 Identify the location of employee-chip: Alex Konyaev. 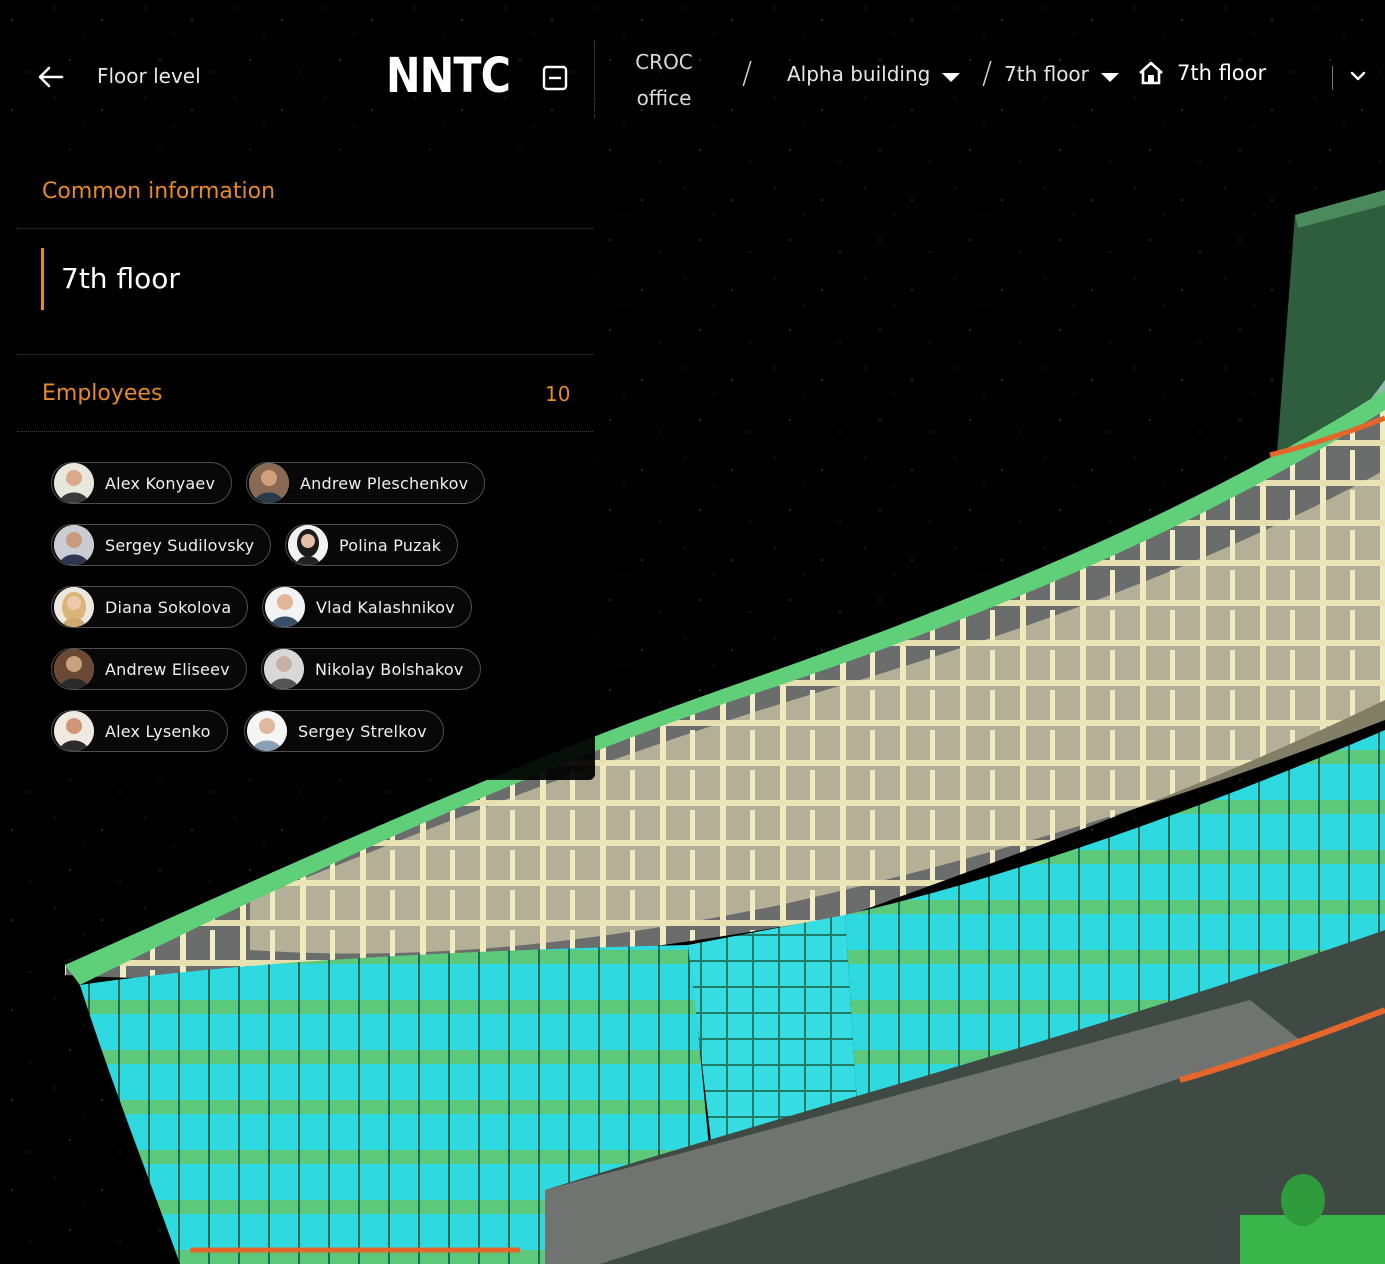
(142, 483).